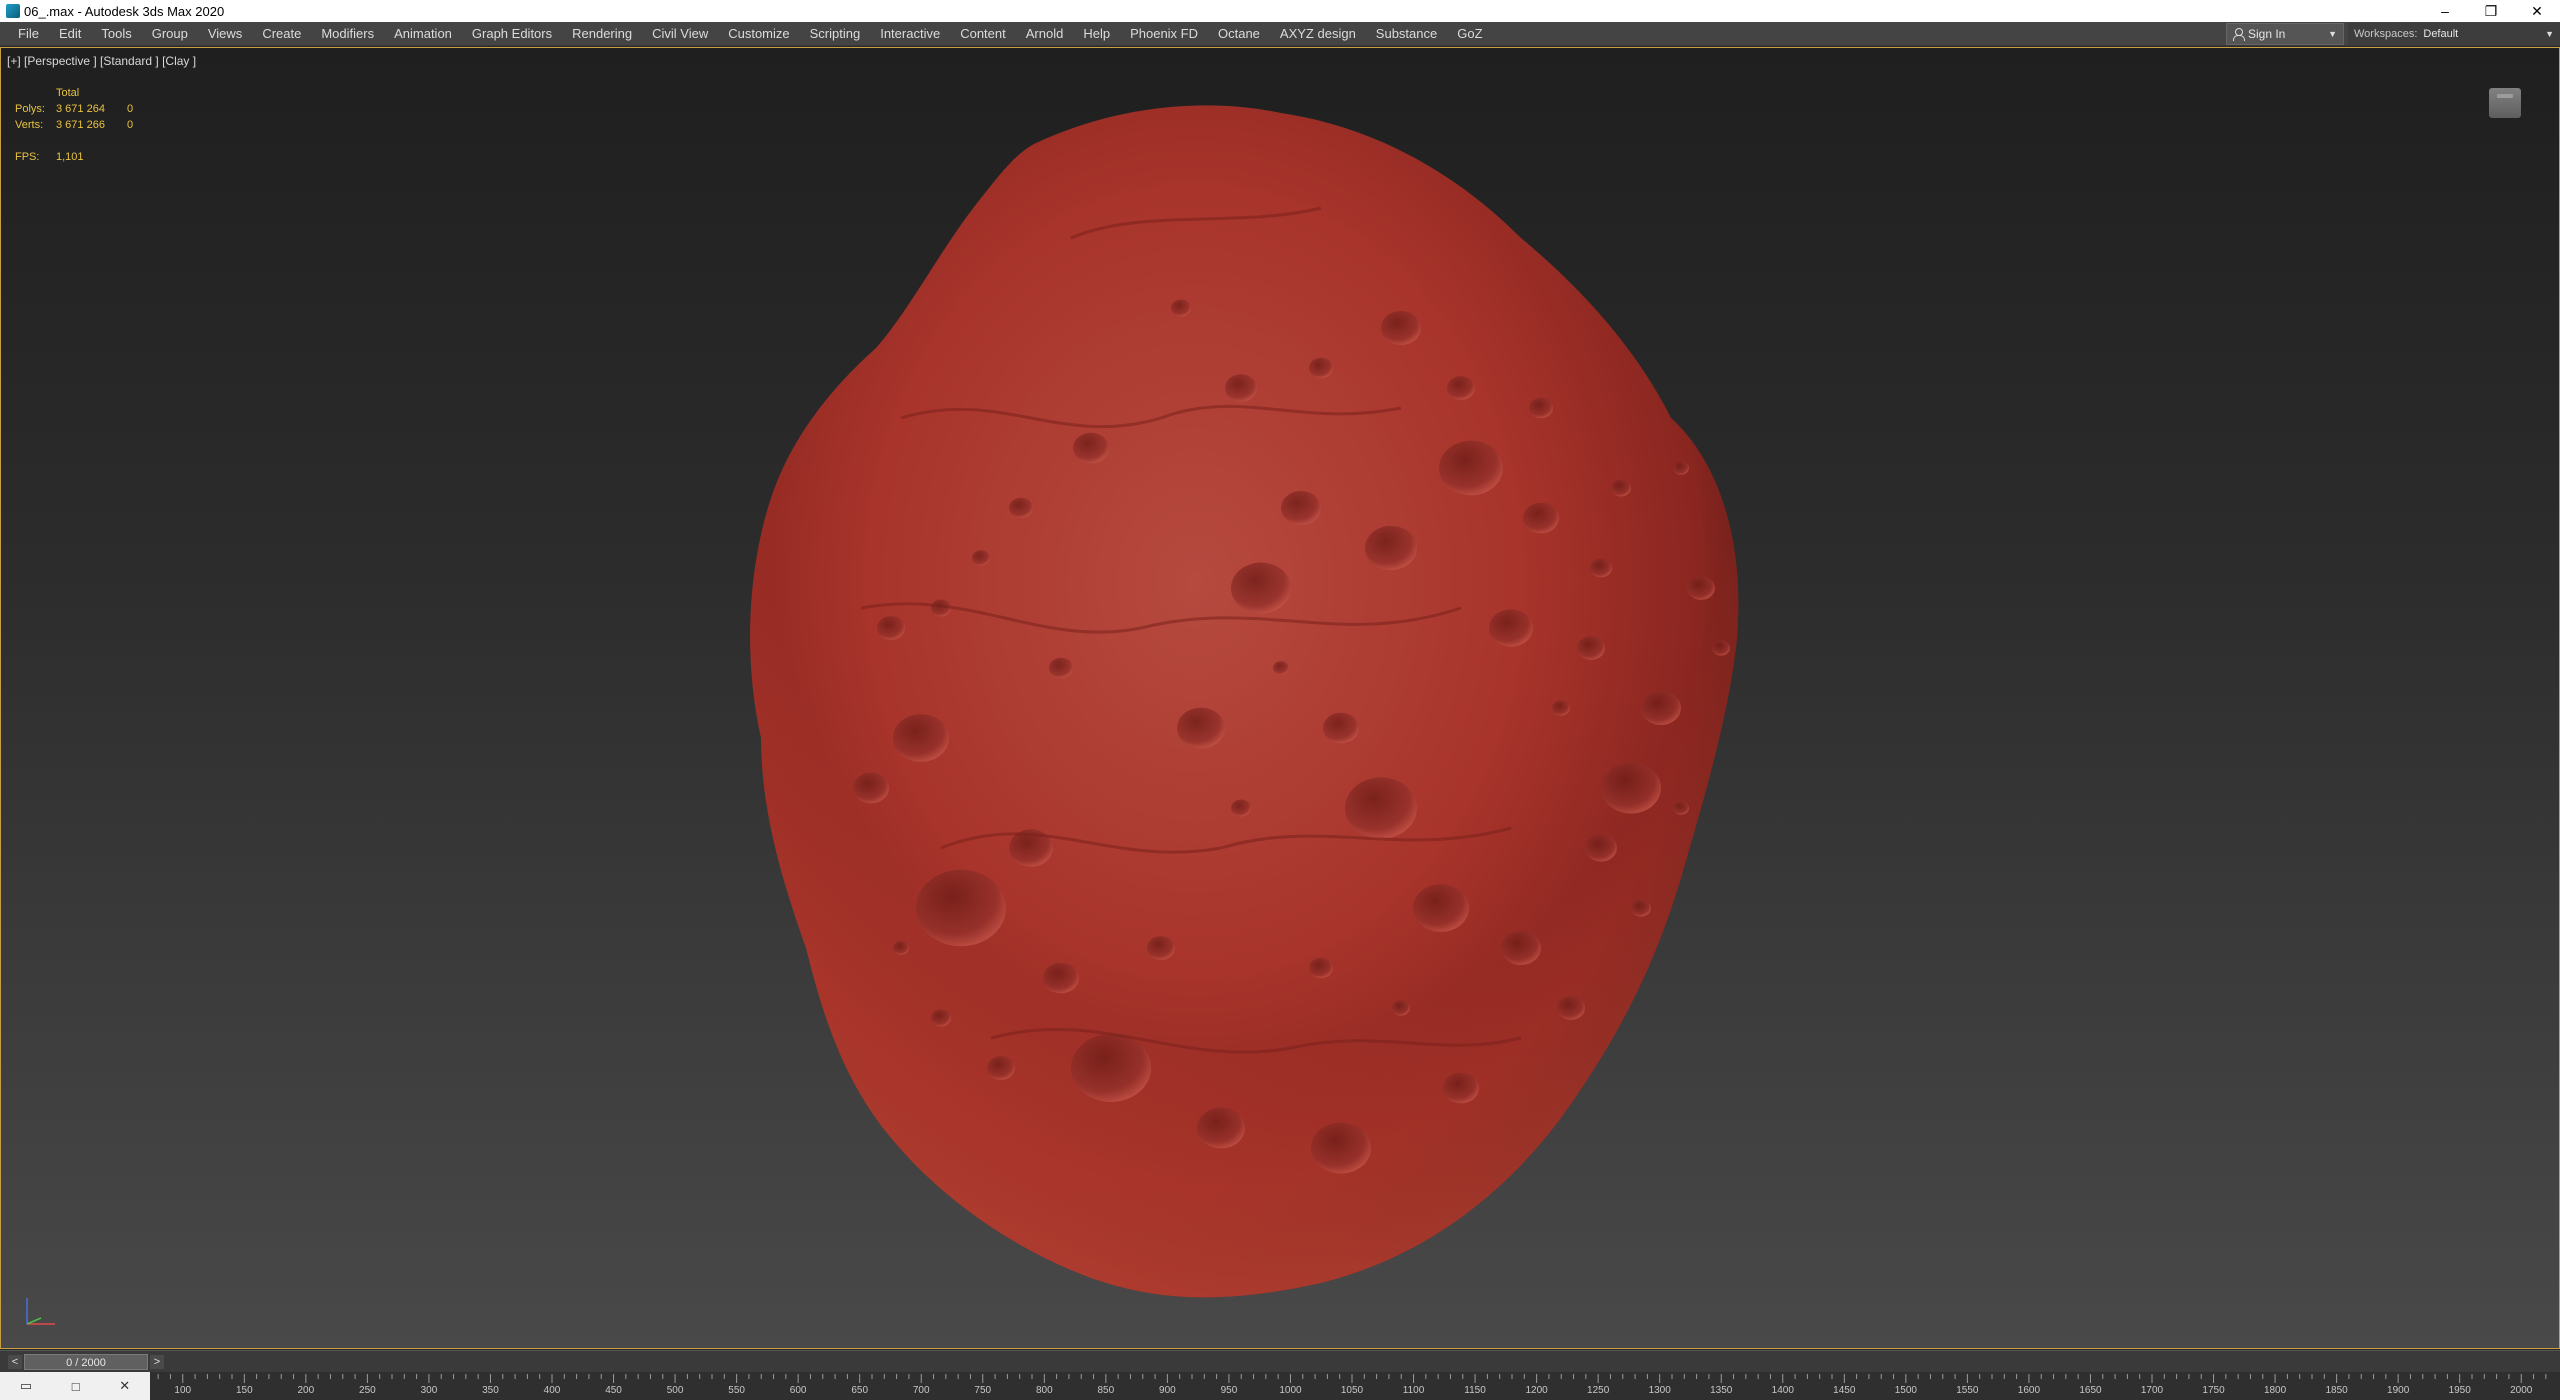  Describe the element at coordinates (2332, 34) in the screenshot. I see `chevron-down-icon: ▼` at that location.